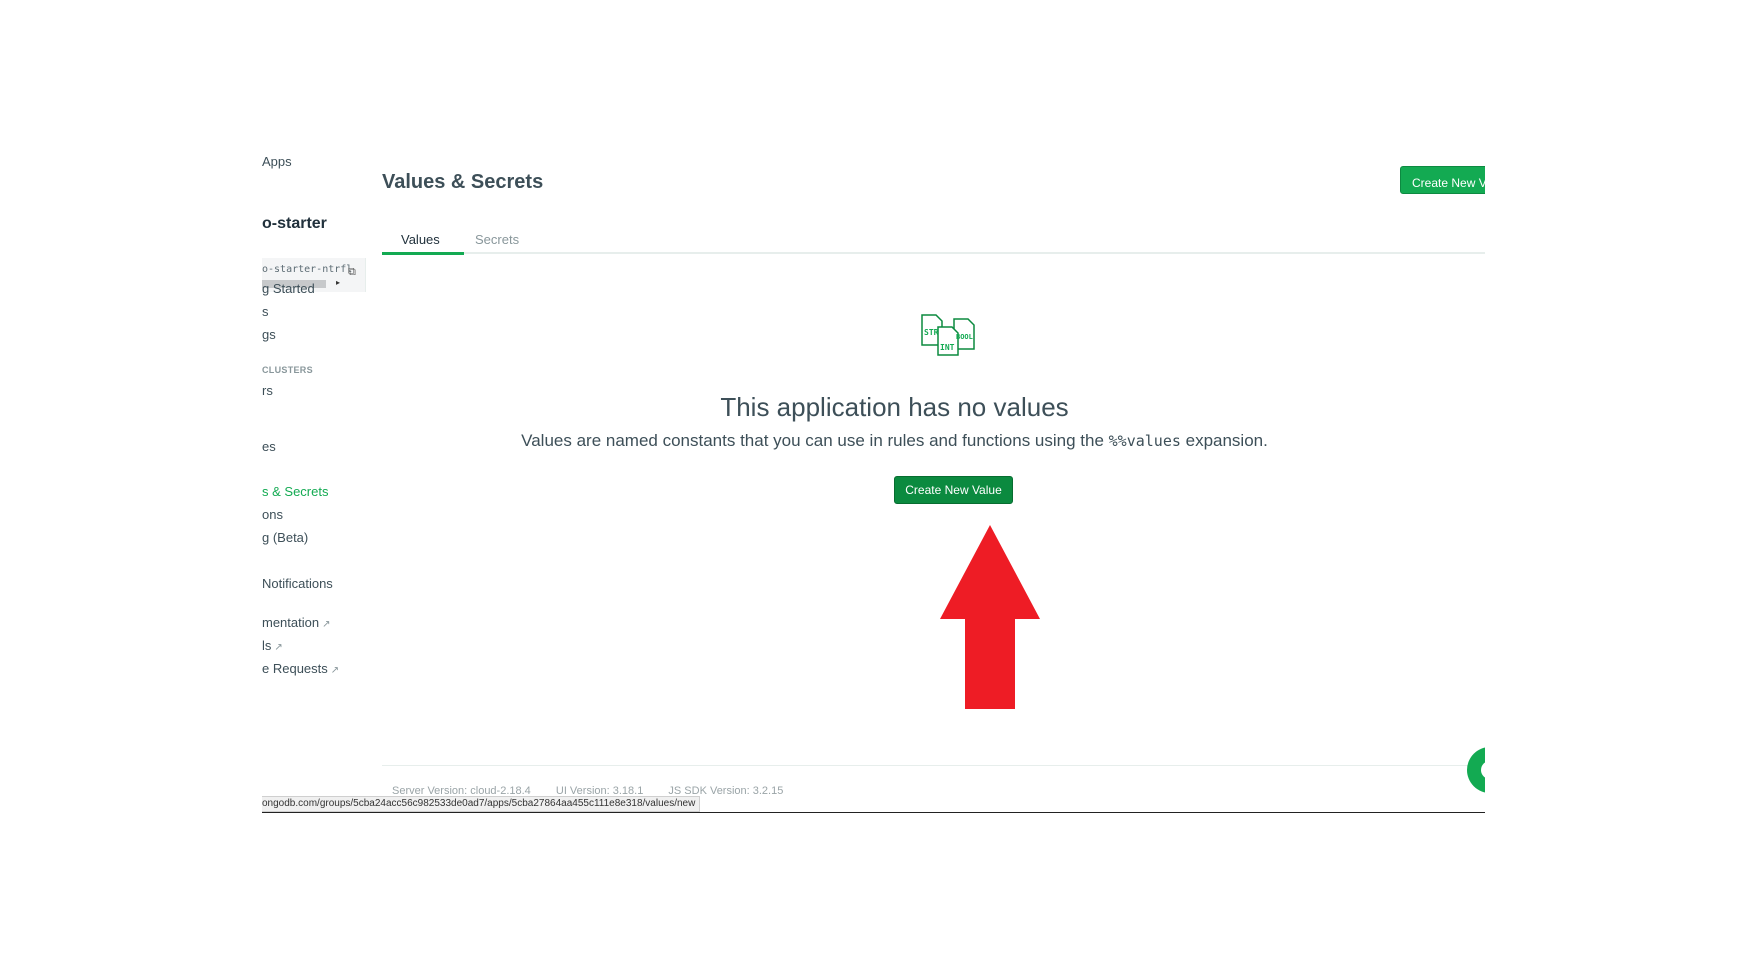  I want to click on sidebar-item-push-notifications: Notifications, so click(297, 583).